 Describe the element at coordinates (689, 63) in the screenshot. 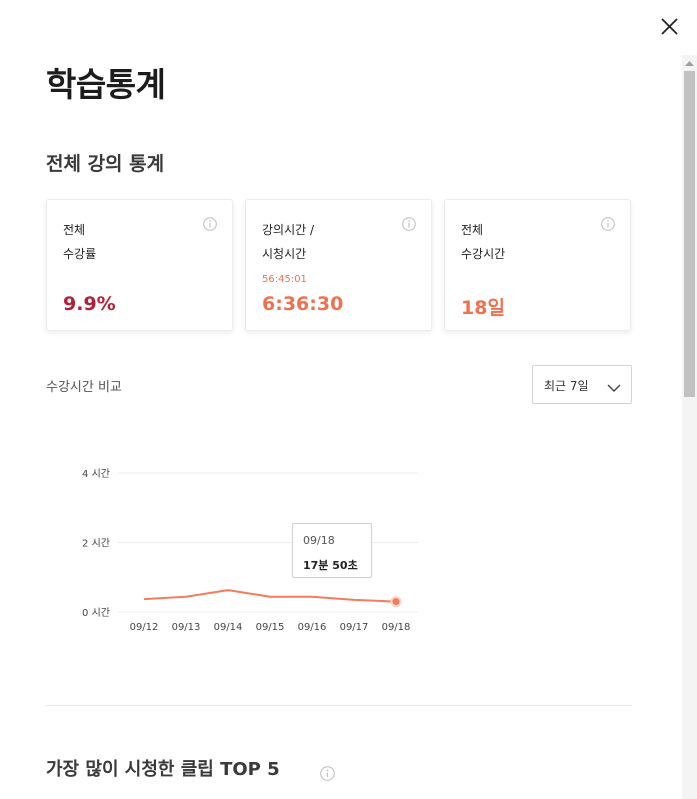

I see `scroll-up-arrow-icon` at that location.